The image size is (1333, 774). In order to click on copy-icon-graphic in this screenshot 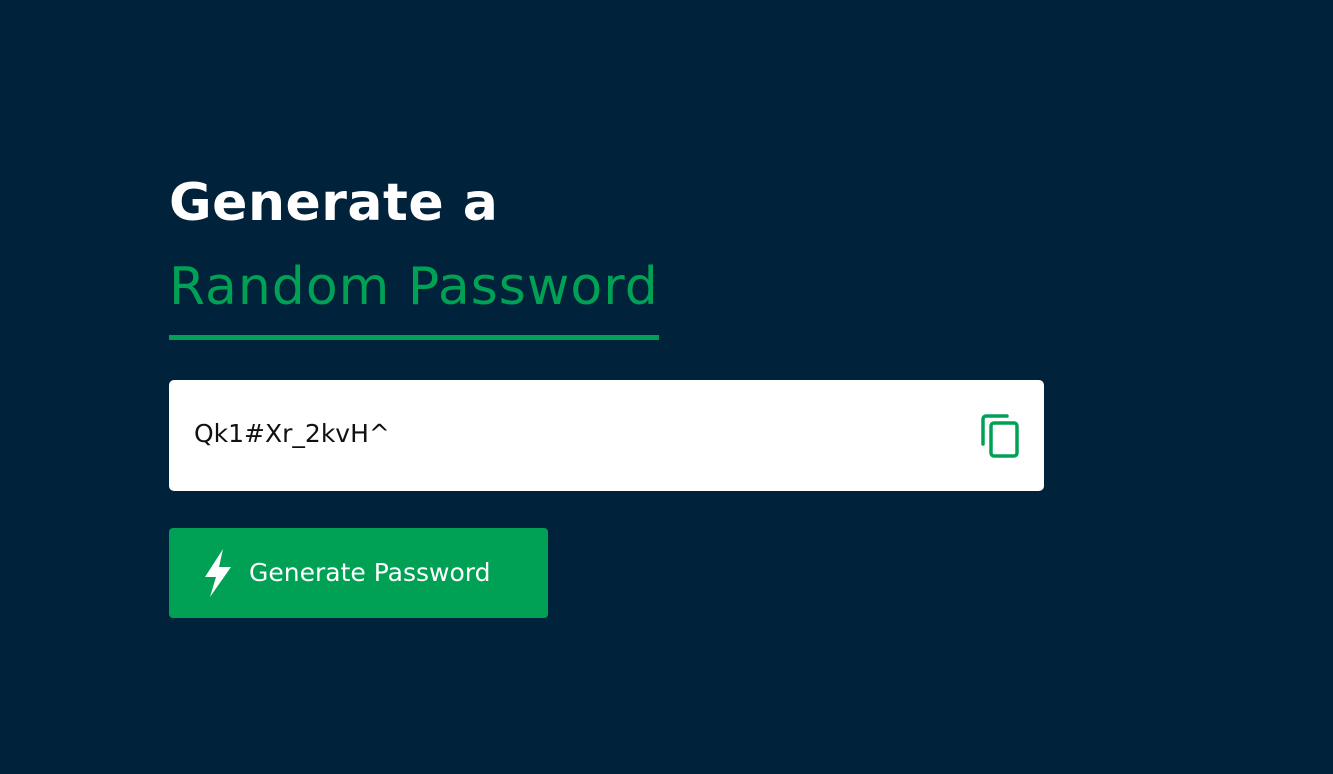, I will do `click(1000, 435)`.